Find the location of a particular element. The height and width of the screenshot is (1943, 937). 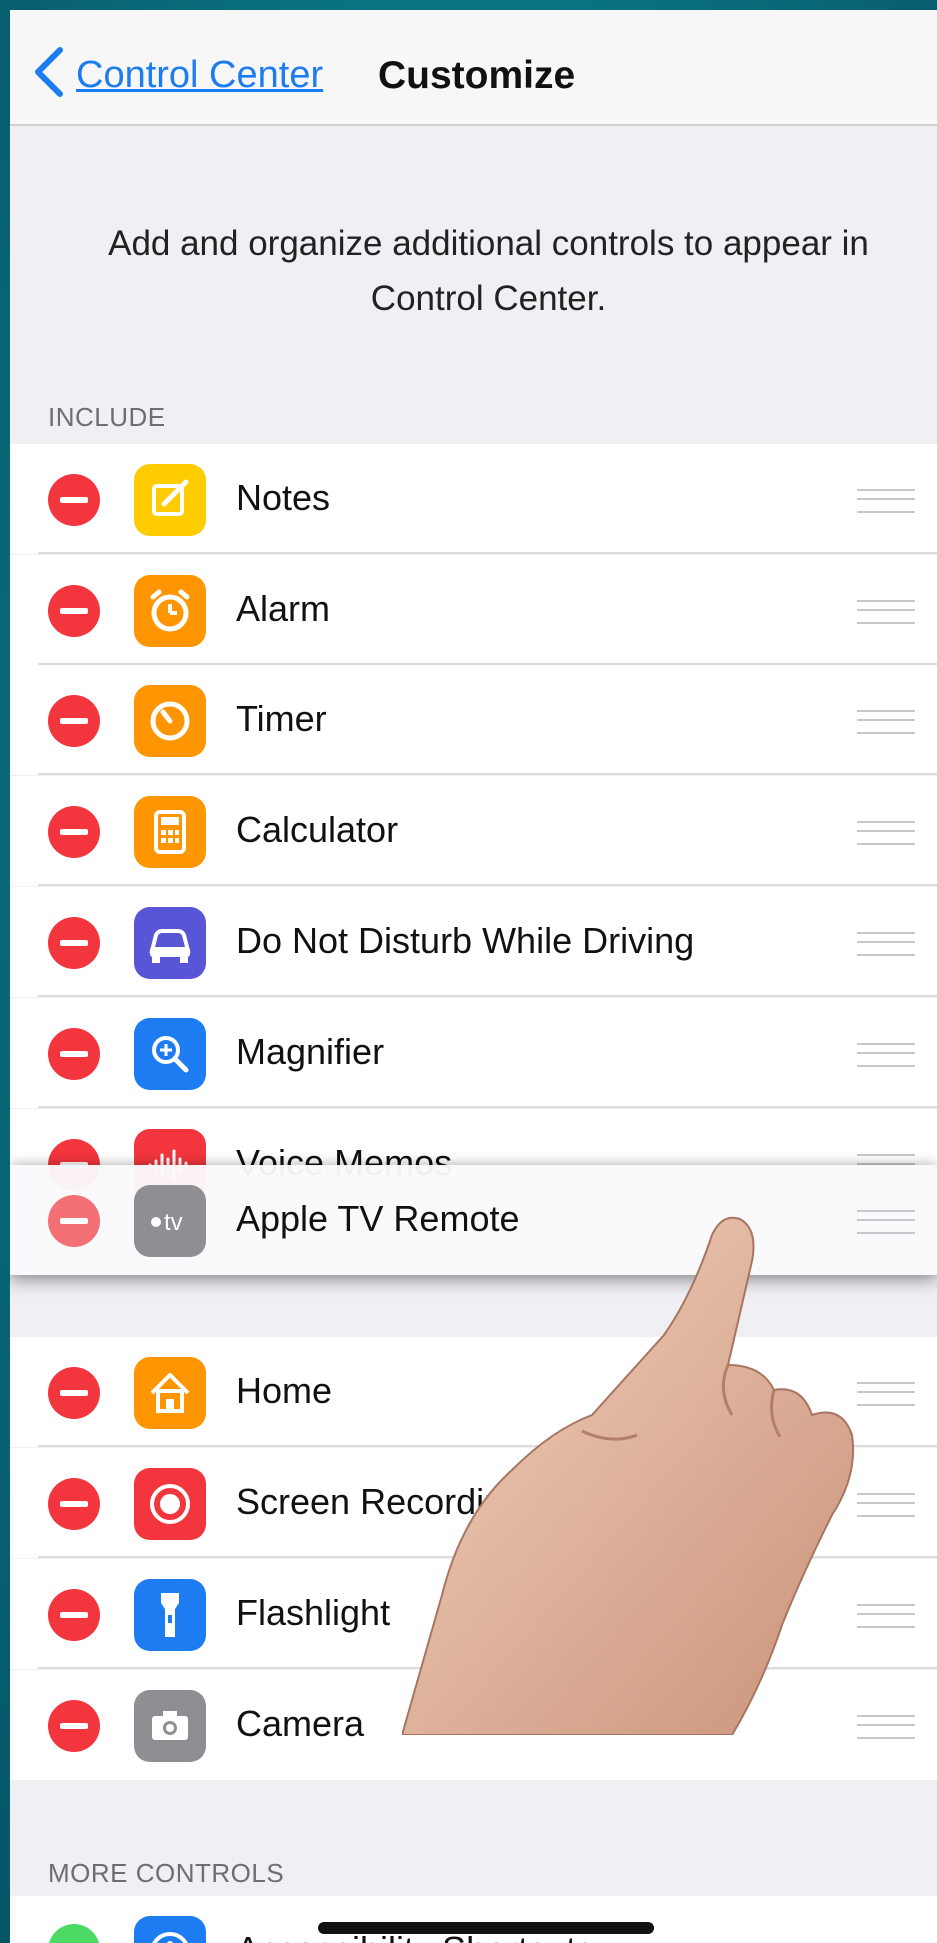

item-label: Do Not Disturb While Driving is located at coordinates (465, 940).